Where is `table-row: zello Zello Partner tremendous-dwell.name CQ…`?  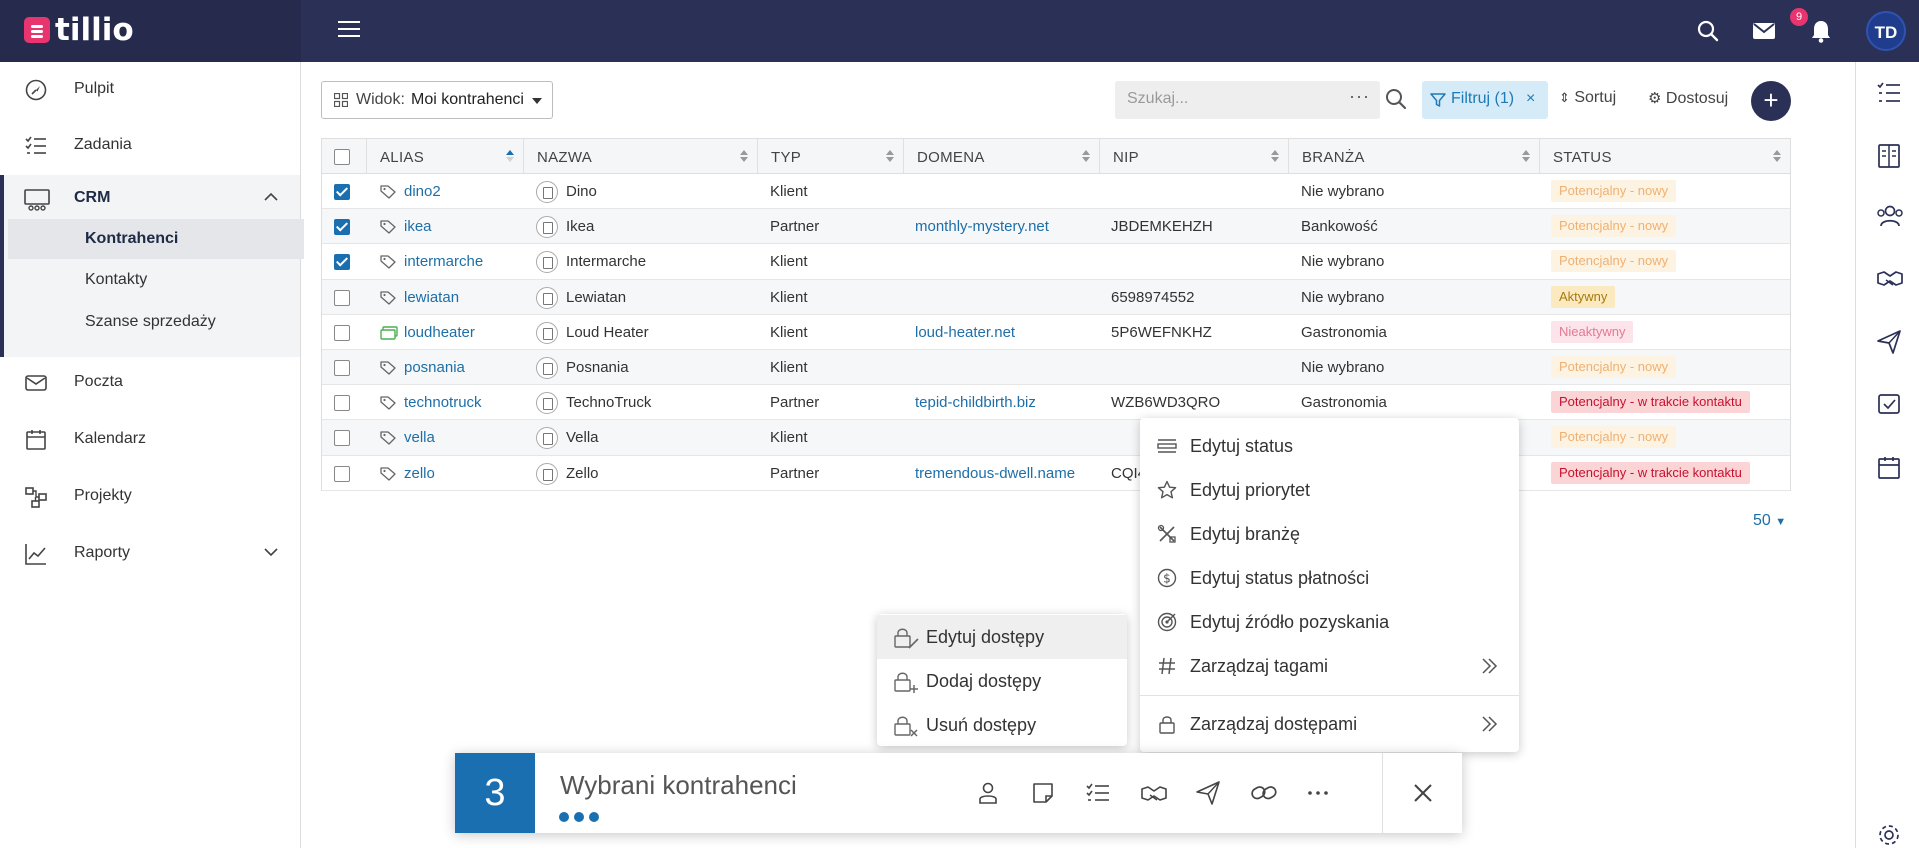
table-row: zello Zello Partner tremendous-dwell.name CQ… is located at coordinates (1056, 473).